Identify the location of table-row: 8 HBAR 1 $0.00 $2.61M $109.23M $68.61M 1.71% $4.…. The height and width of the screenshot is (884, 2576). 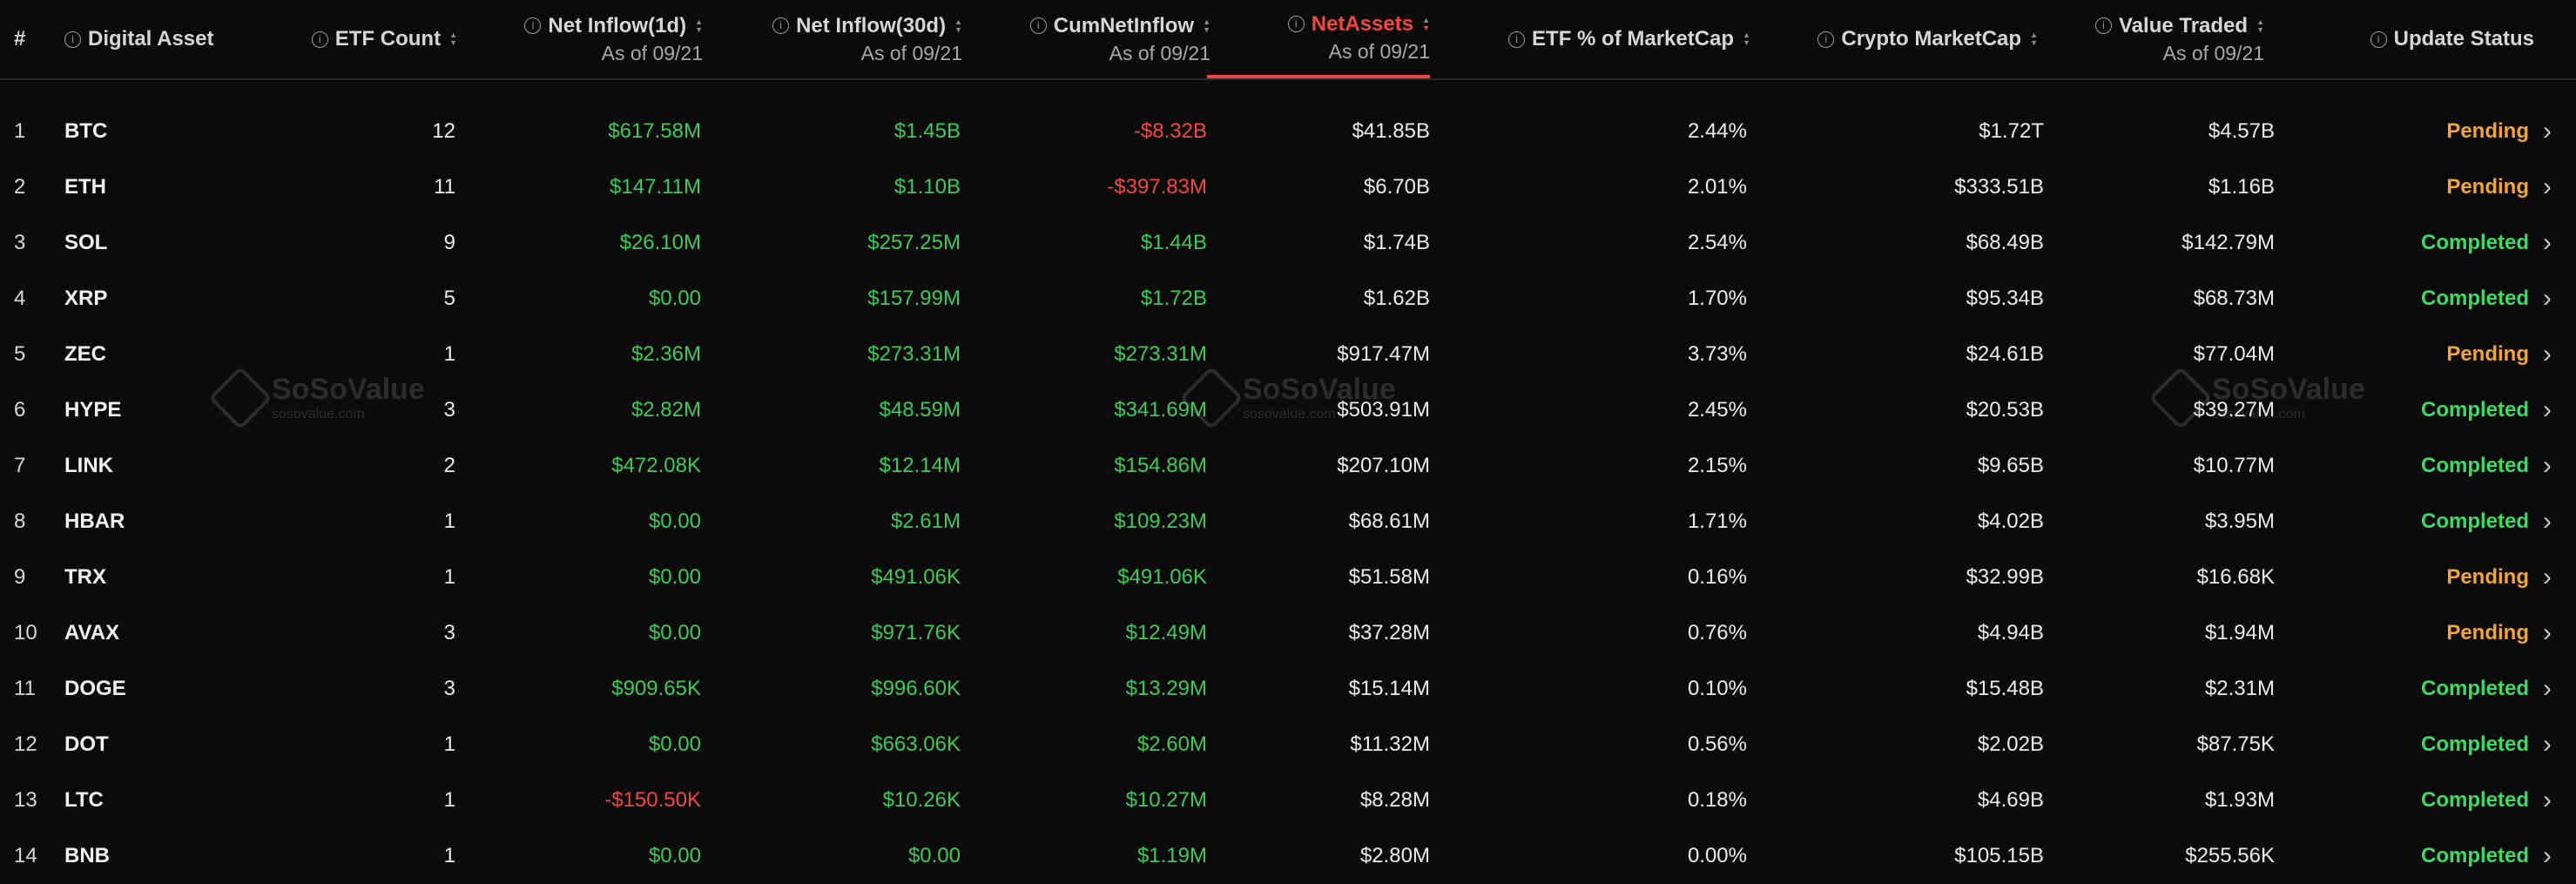
(1288, 522).